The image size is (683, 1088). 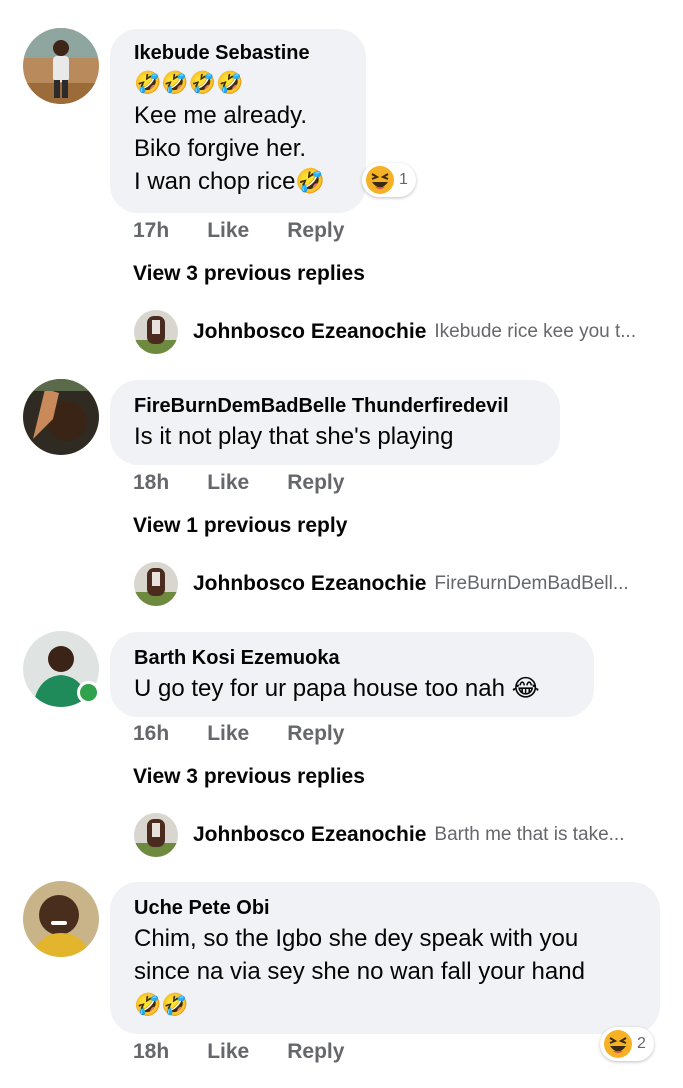 What do you see at coordinates (238, 53) in the screenshot?
I see `comment-author: Ikebude Sebastine` at bounding box center [238, 53].